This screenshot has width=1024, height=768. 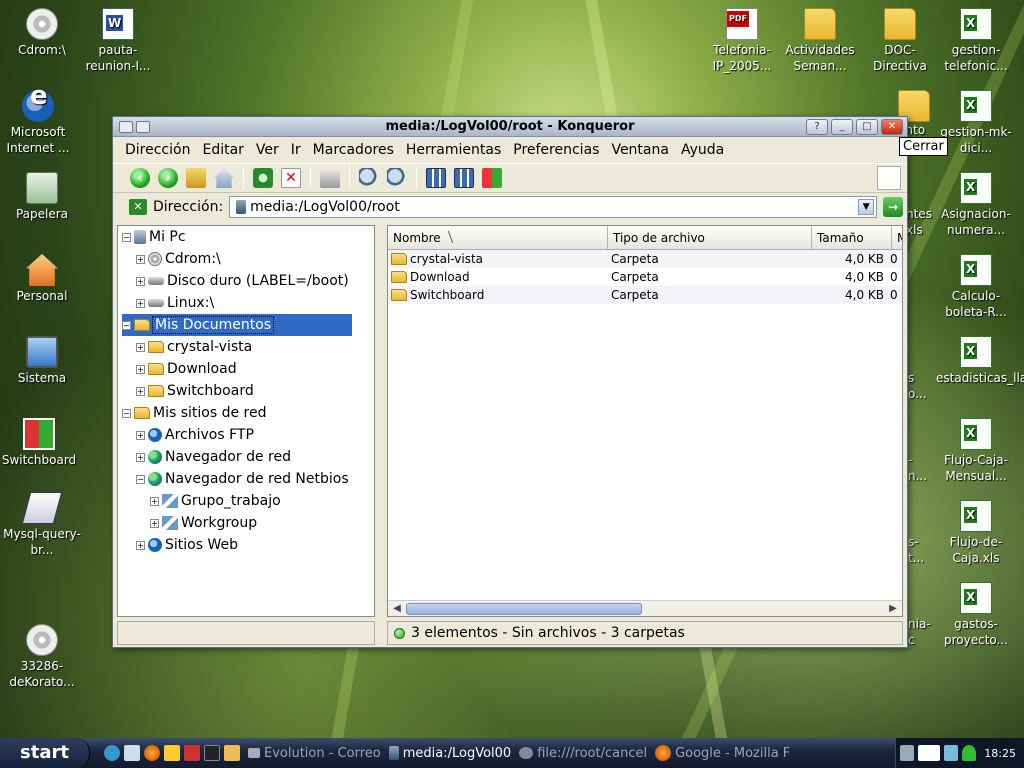 What do you see at coordinates (175, 303) in the screenshot?
I see `tree-item-linux: + Linux:\` at bounding box center [175, 303].